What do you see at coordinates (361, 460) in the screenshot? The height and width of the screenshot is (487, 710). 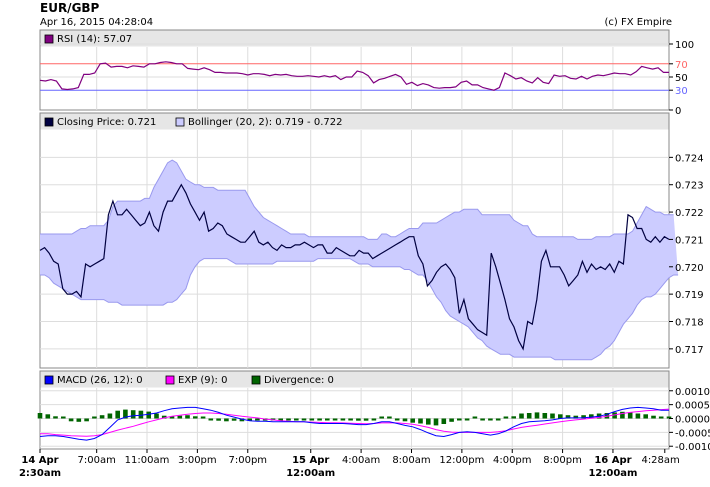 I see `x-tick-label: 4:00am` at bounding box center [361, 460].